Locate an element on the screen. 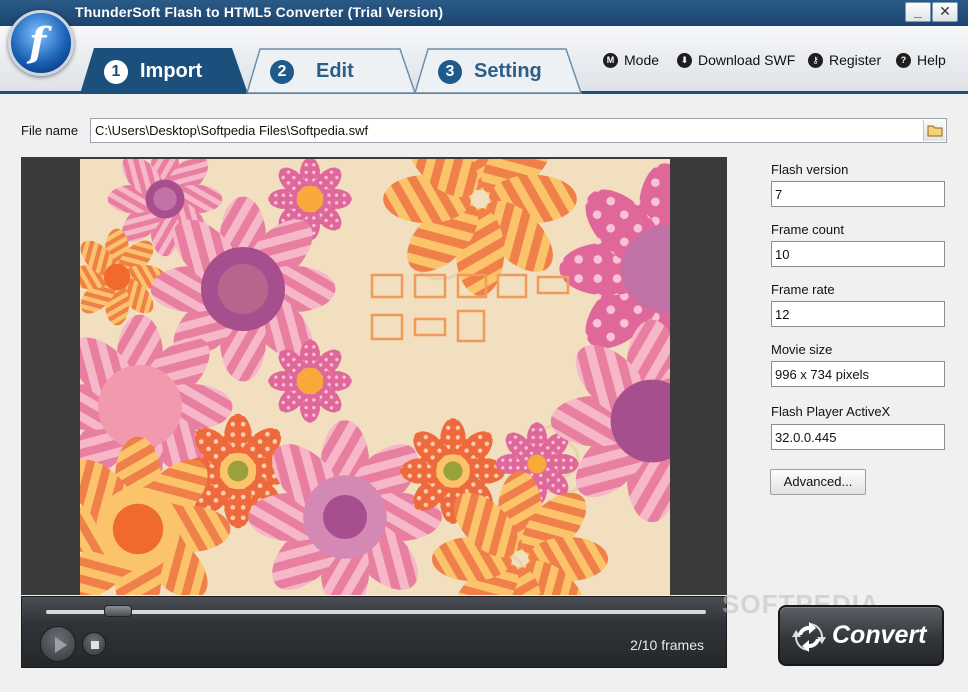 The image size is (968, 692). mode-label: Mode is located at coordinates (642, 60).